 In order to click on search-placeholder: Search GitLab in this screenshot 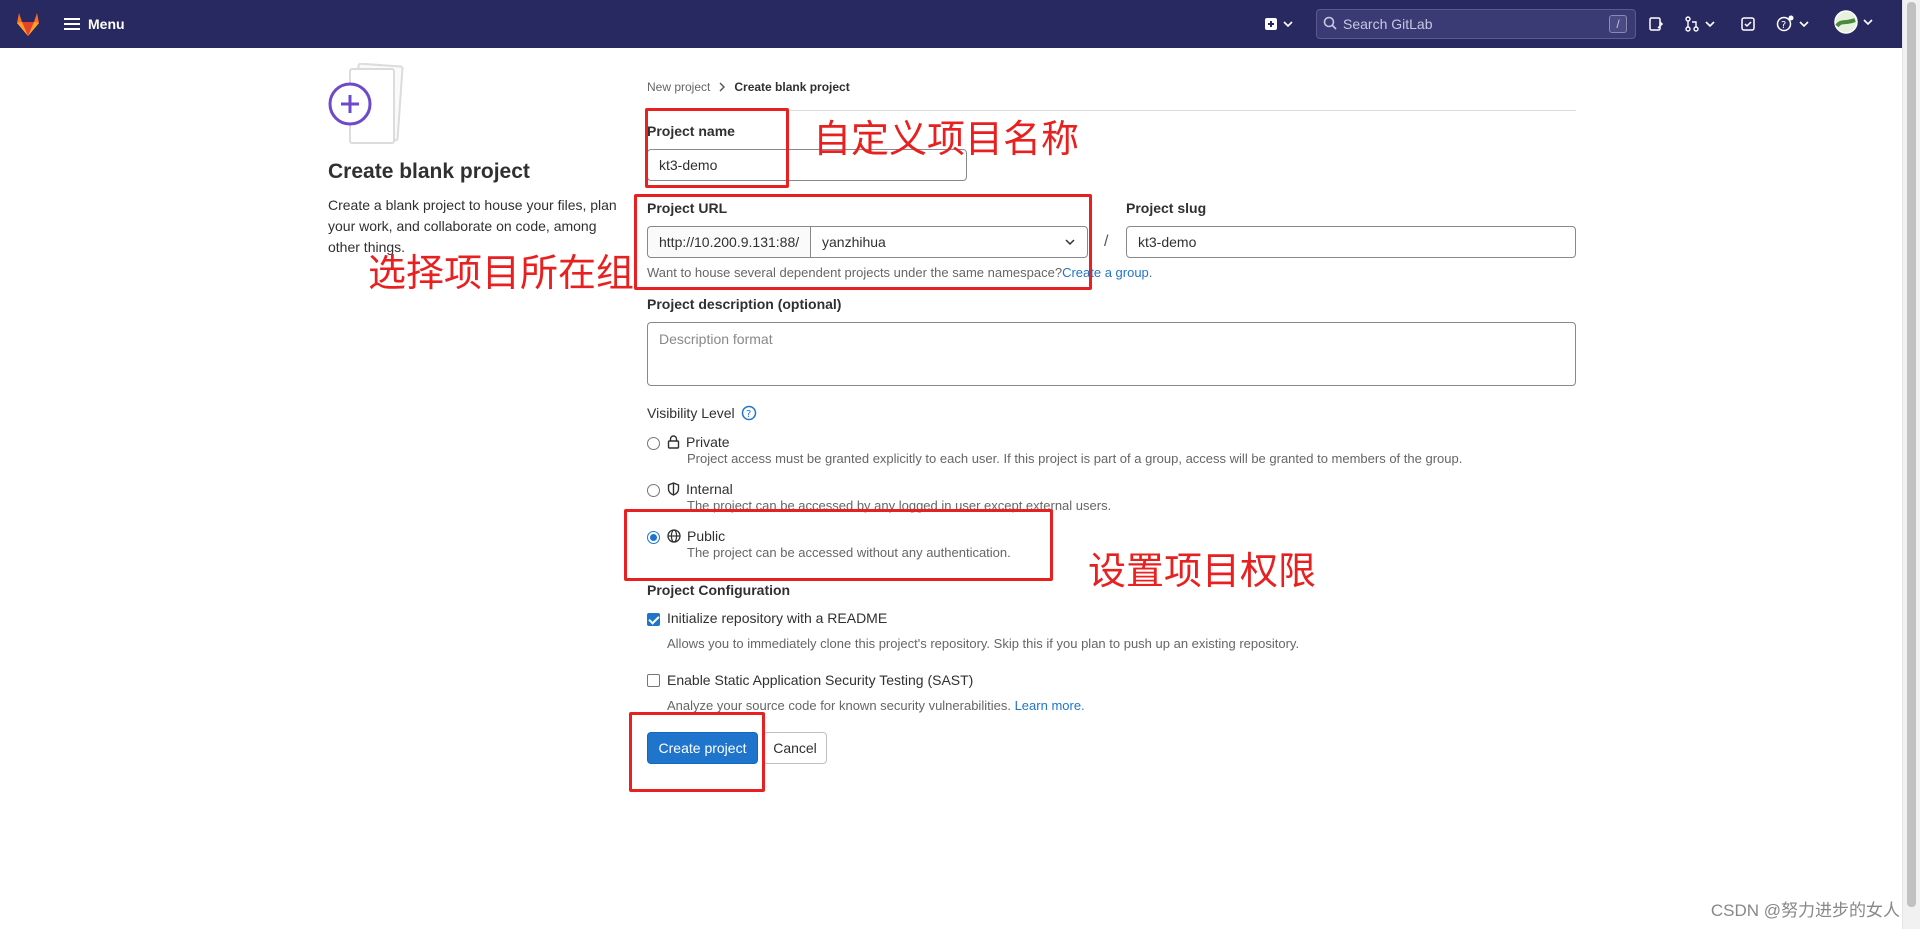, I will do `click(1388, 24)`.